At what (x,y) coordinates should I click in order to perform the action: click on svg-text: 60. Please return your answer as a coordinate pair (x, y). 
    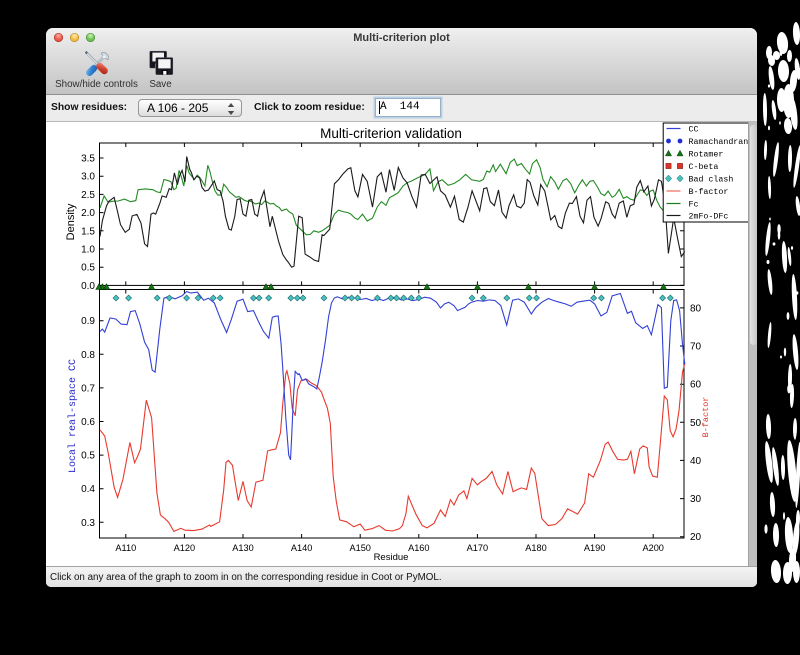
    Looking at the image, I should click on (696, 385).